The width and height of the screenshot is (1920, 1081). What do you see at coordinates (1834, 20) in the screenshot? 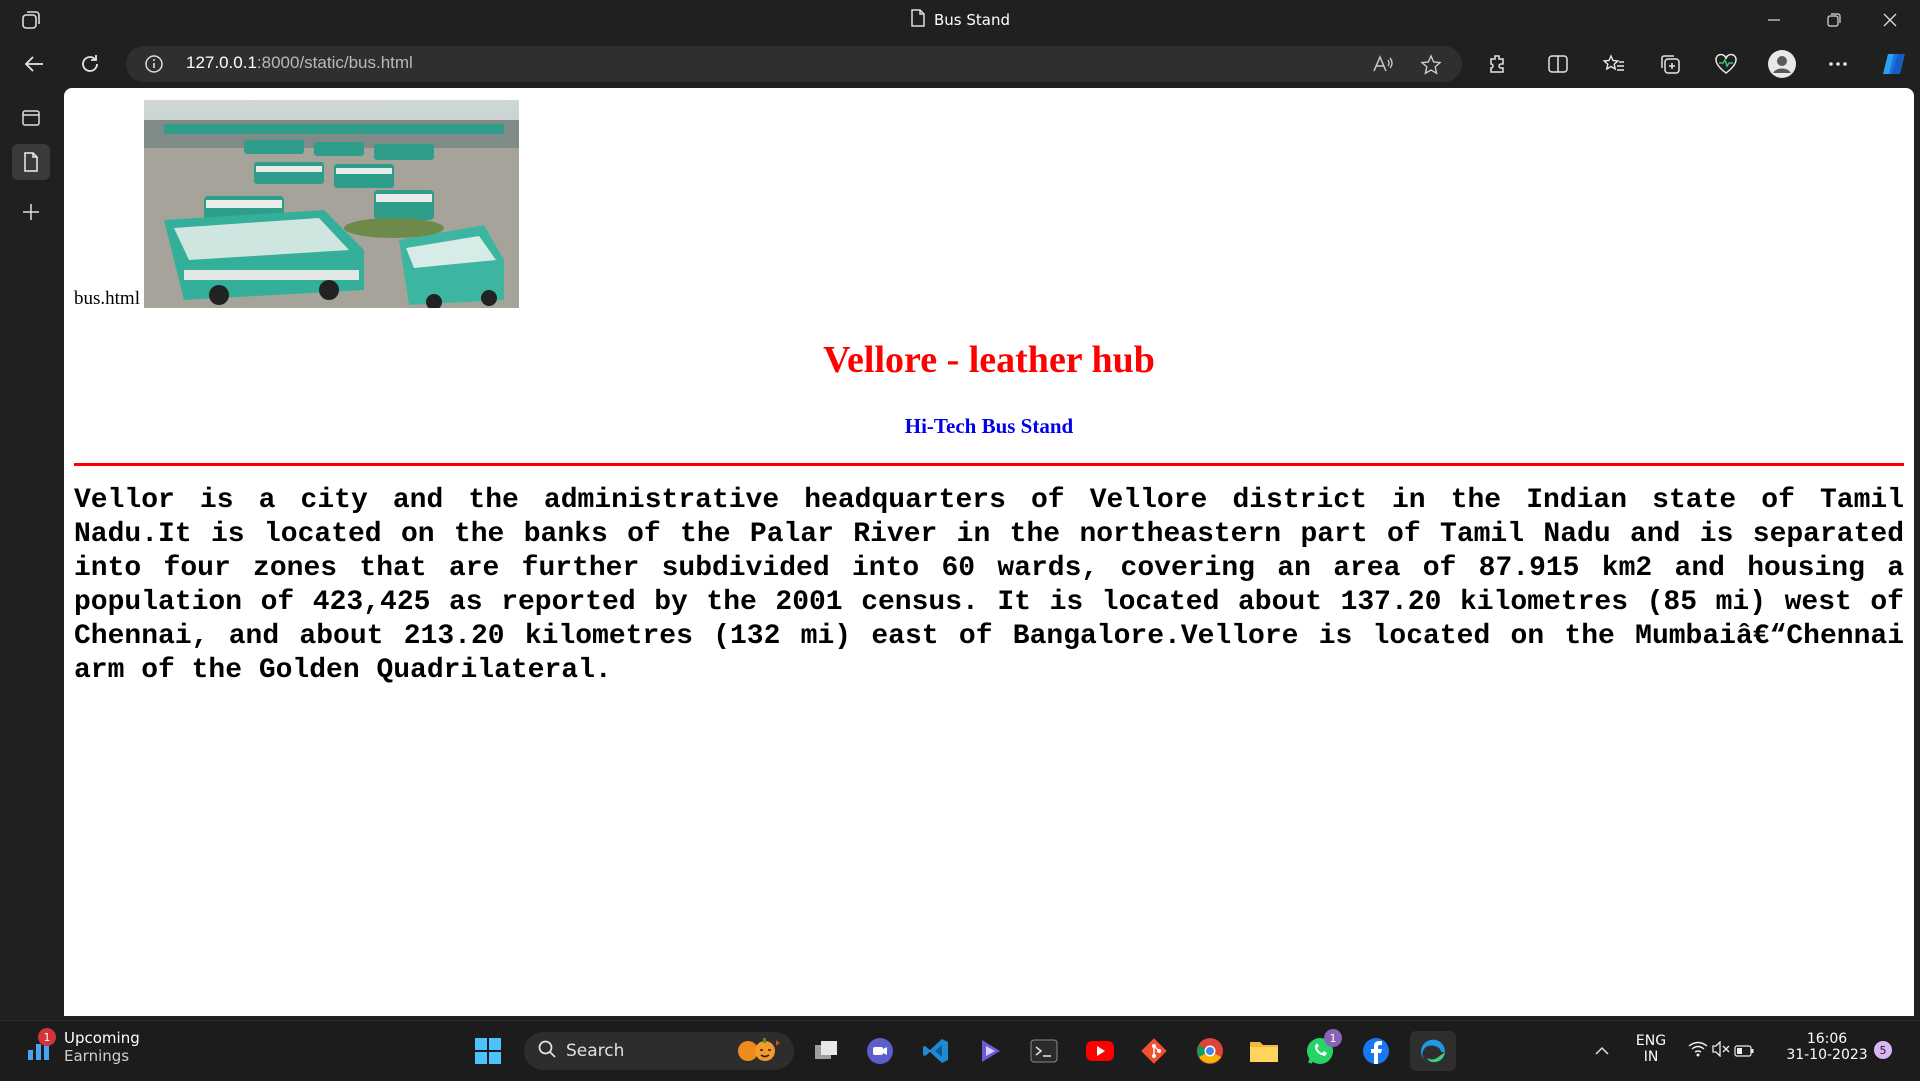
I see `restore-button` at bounding box center [1834, 20].